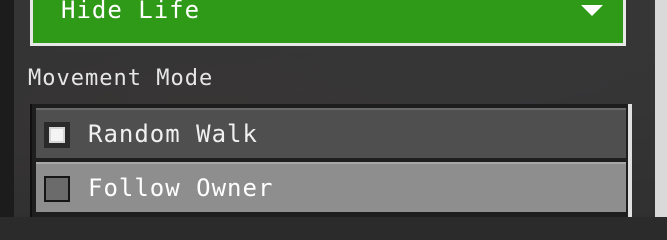  What do you see at coordinates (57, 135) in the screenshot?
I see `checkbox-checked-icon` at bounding box center [57, 135].